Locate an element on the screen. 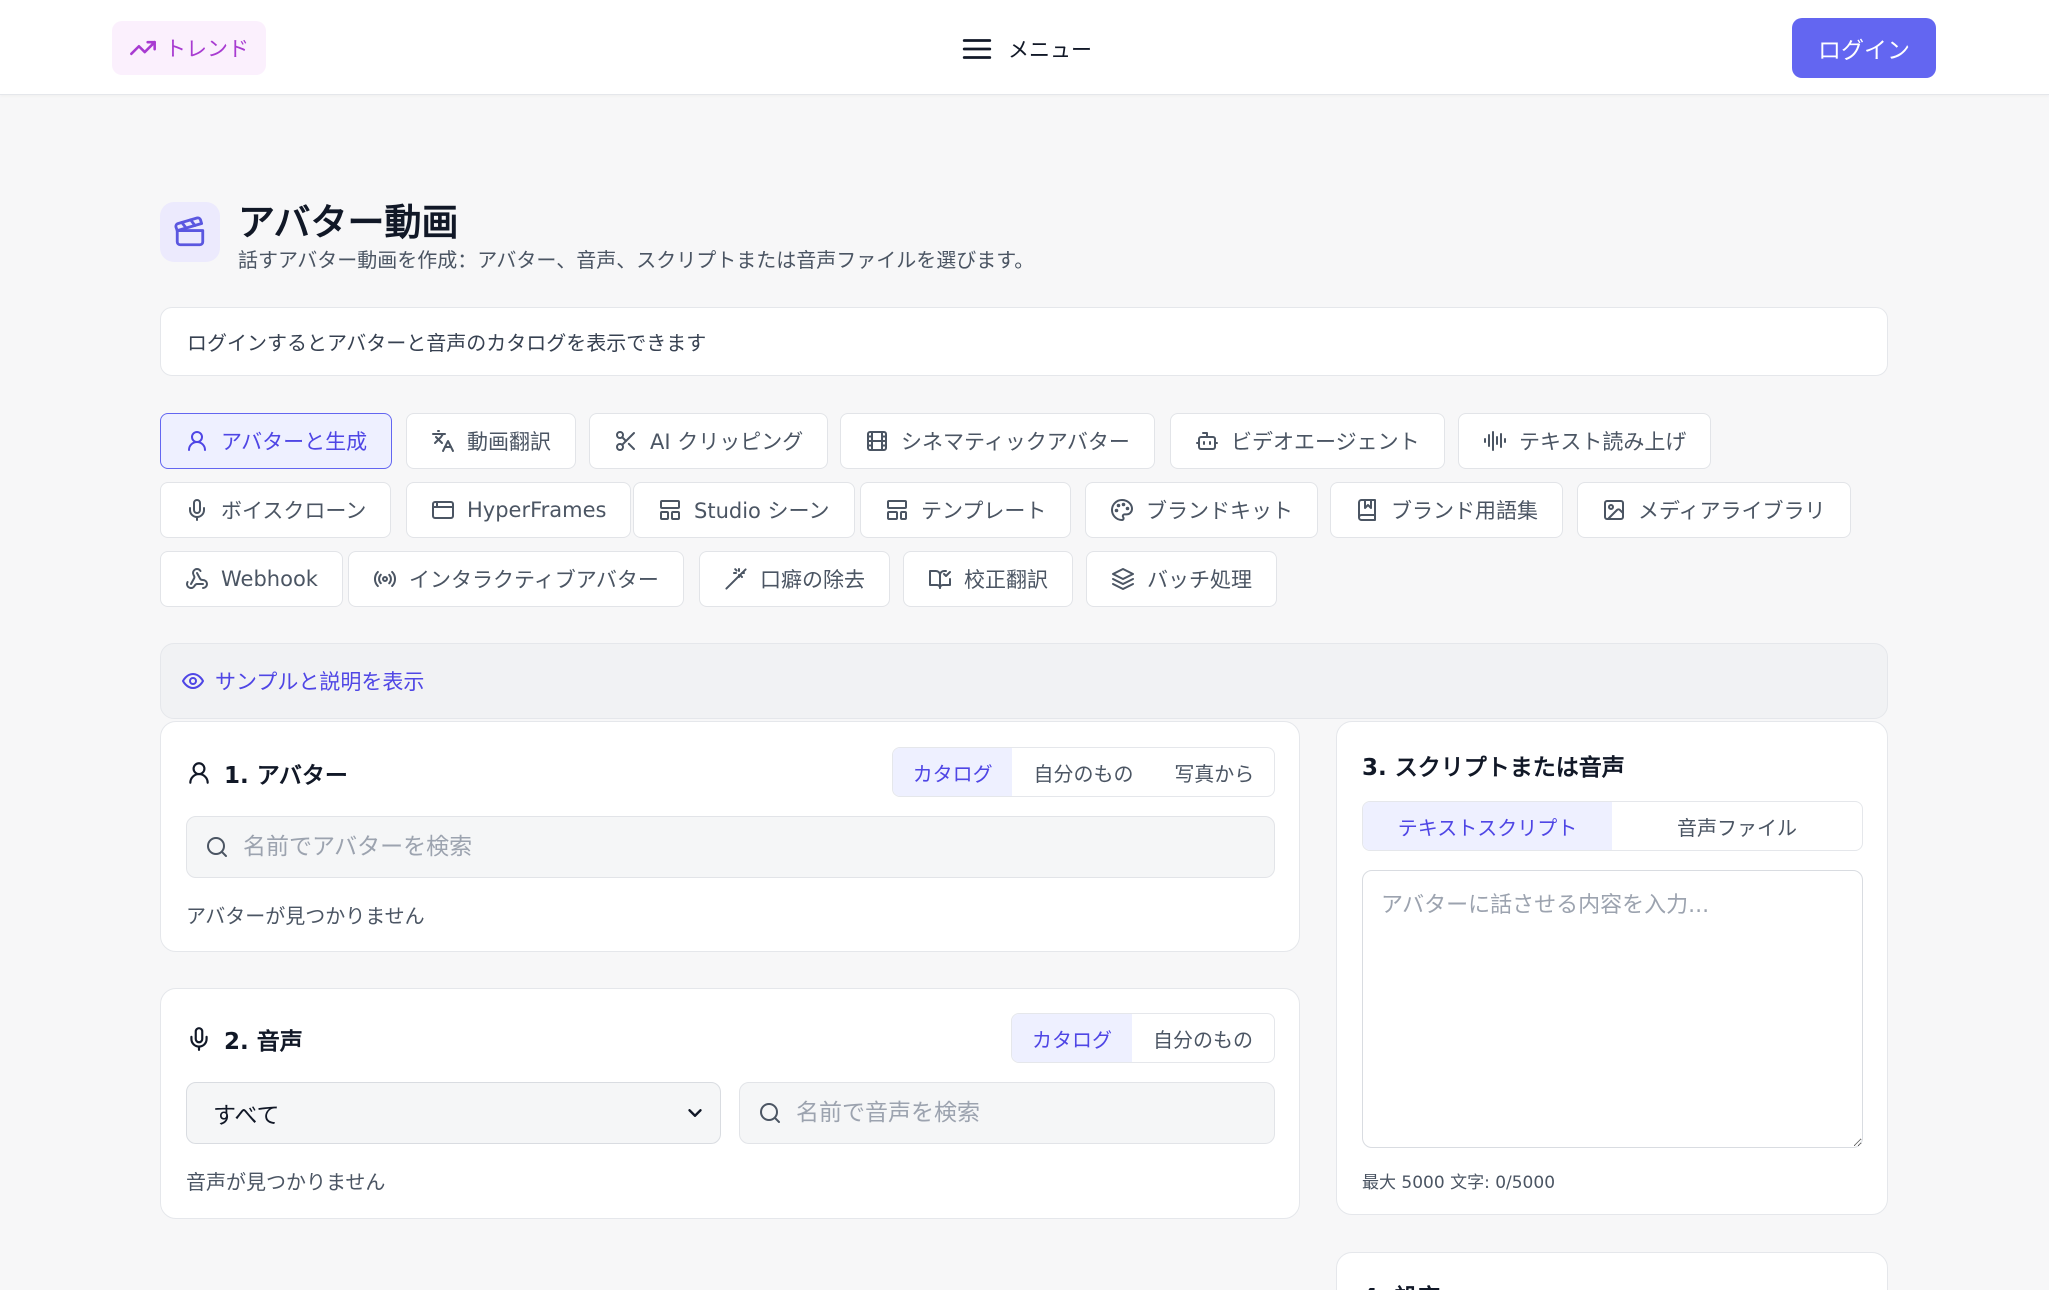 The width and height of the screenshot is (2049, 1290). page-title-badge is located at coordinates (190, 232).